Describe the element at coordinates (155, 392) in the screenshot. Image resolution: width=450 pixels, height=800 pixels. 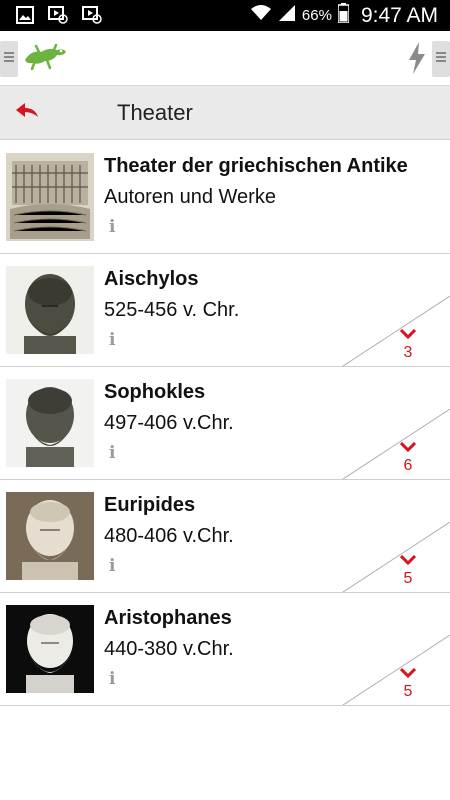
I see `item-title: Sophokles` at that location.